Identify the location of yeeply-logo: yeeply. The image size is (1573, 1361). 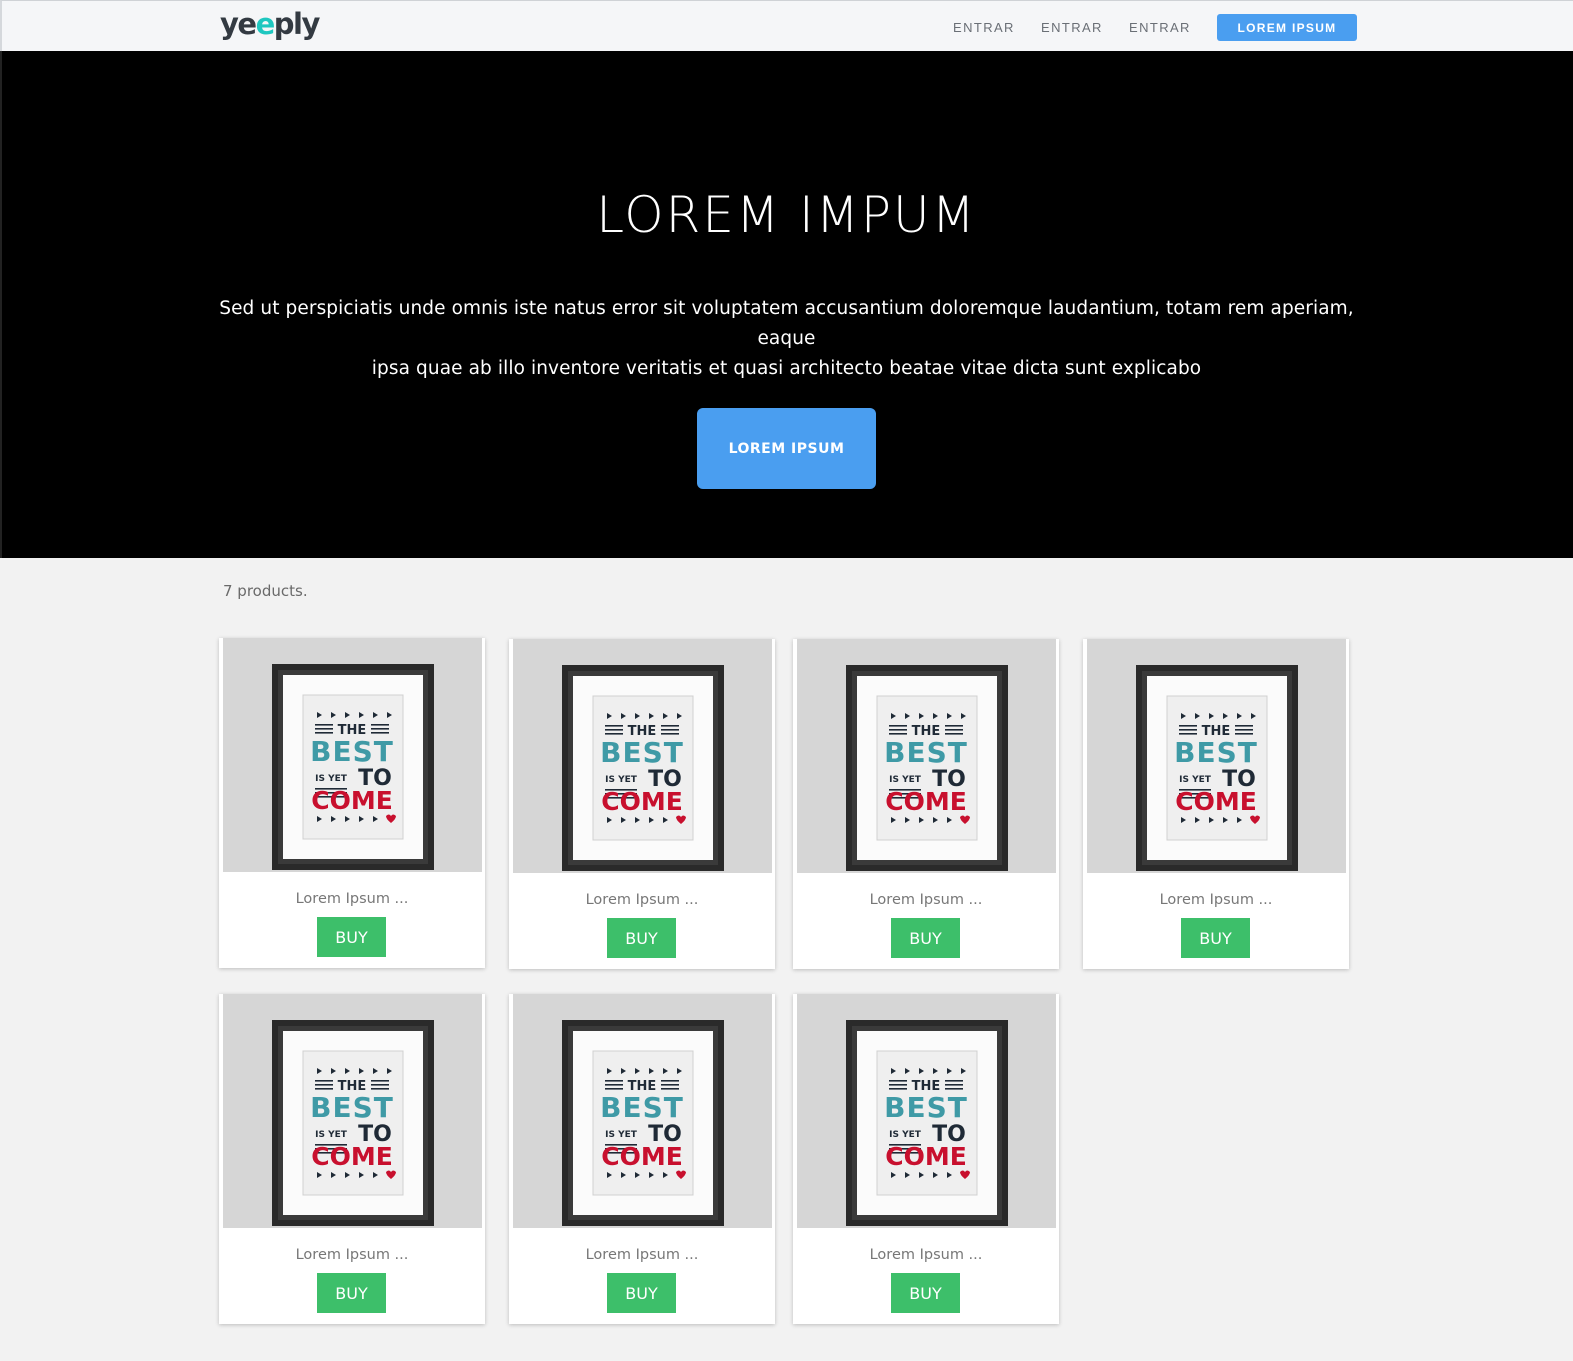
(270, 24).